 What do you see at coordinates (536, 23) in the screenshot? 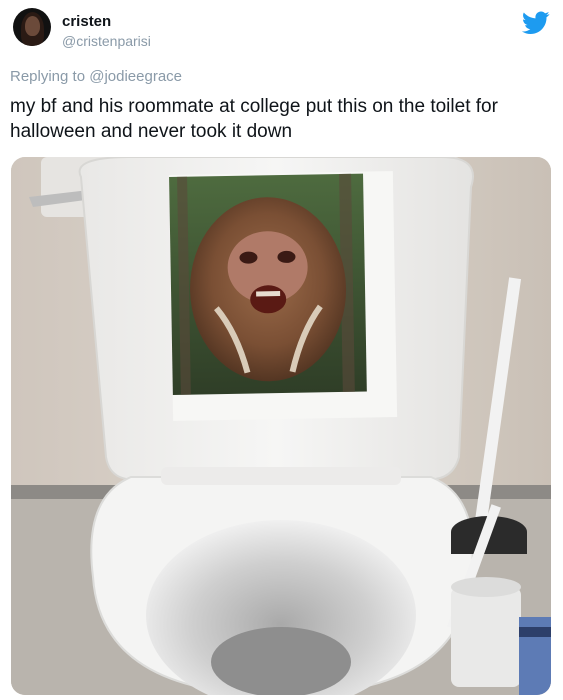
I see `twitter-bird-icon` at bounding box center [536, 23].